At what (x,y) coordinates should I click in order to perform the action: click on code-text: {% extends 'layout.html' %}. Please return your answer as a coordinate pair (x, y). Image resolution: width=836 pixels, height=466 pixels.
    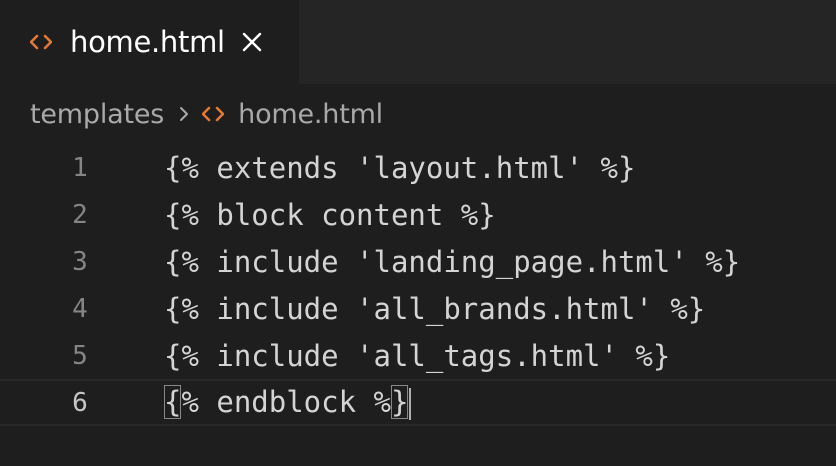
    Looking at the image, I should click on (399, 168).